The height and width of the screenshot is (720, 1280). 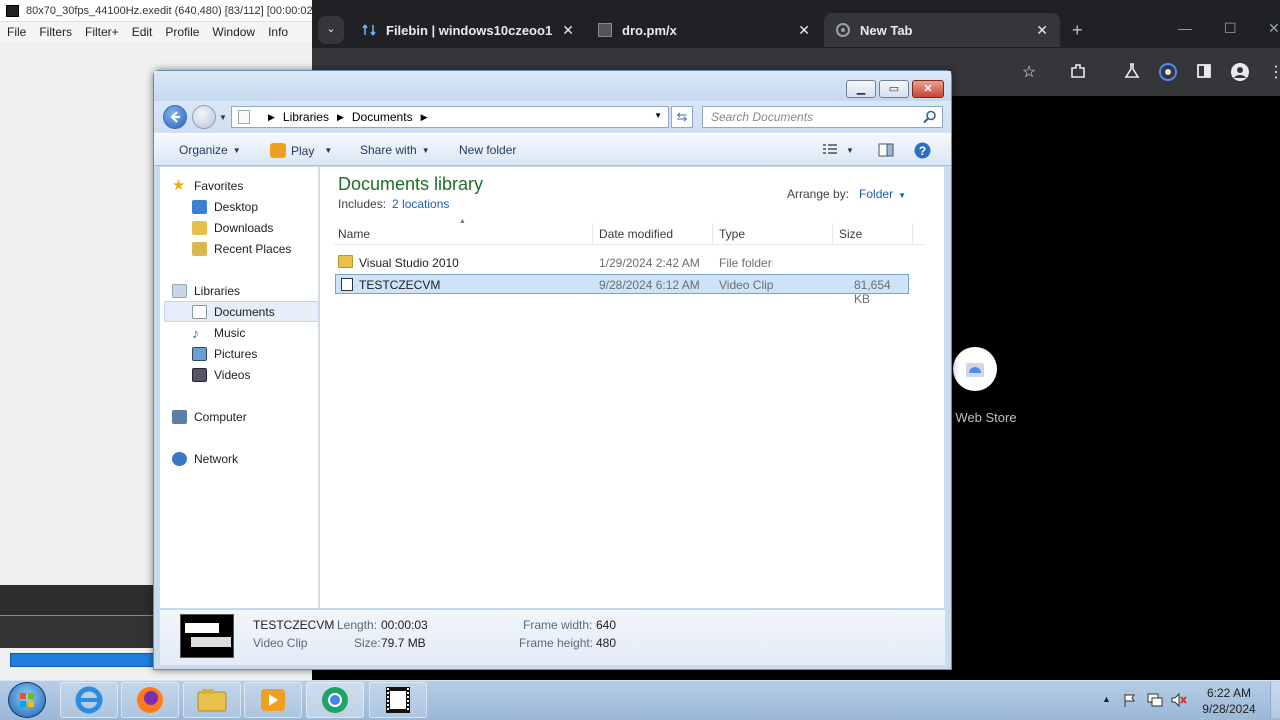 What do you see at coordinates (732, 234) in the screenshot?
I see `column-type: Type` at bounding box center [732, 234].